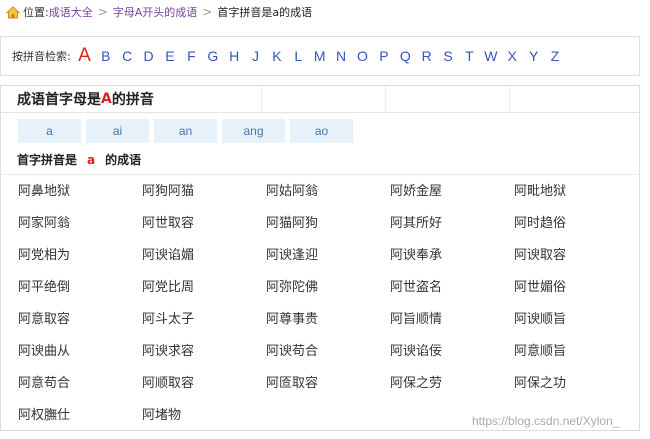  Describe the element at coordinates (328, 295) in the screenshot. I see `idiom-link: 阿弥陀佛` at that location.